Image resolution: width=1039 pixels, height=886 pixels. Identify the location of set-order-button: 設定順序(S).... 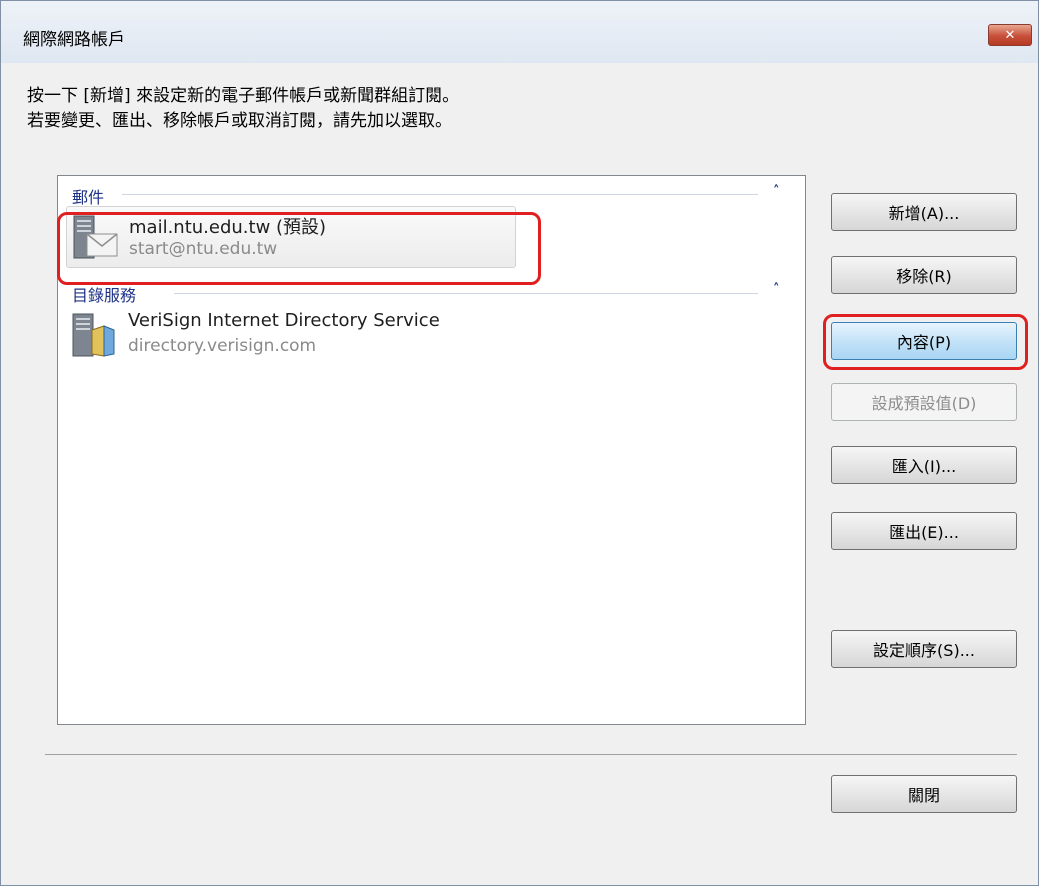
(924, 649).